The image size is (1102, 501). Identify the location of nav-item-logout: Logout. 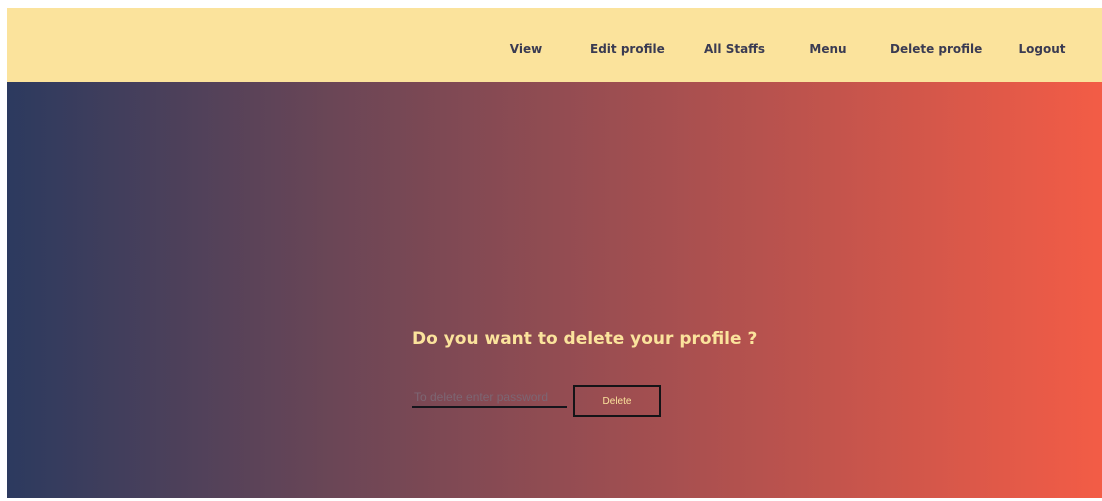
(1042, 45).